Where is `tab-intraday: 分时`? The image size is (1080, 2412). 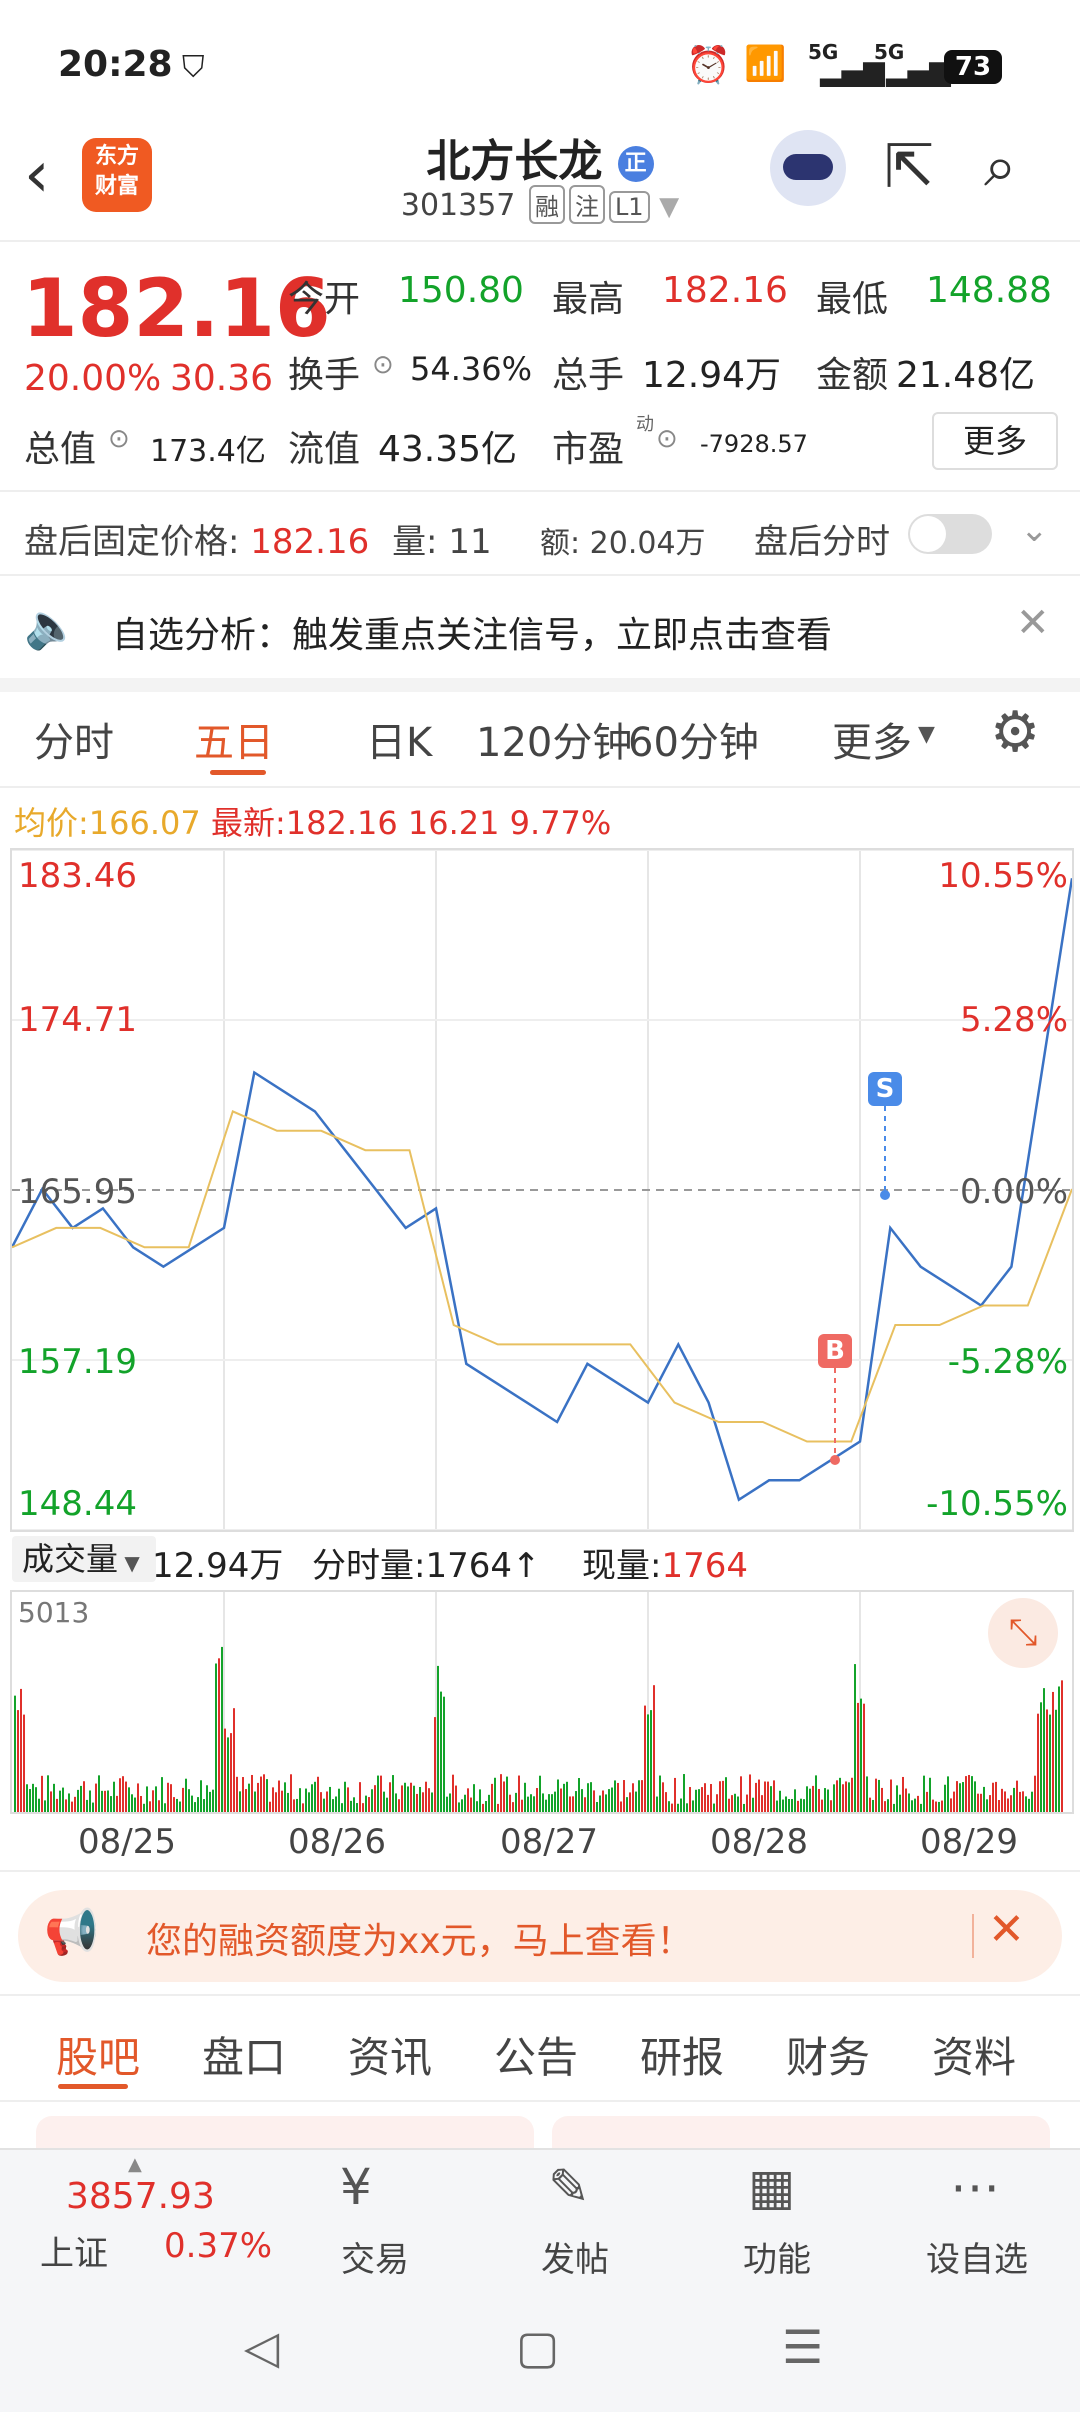
tab-intraday: 分时 is located at coordinates (74, 739).